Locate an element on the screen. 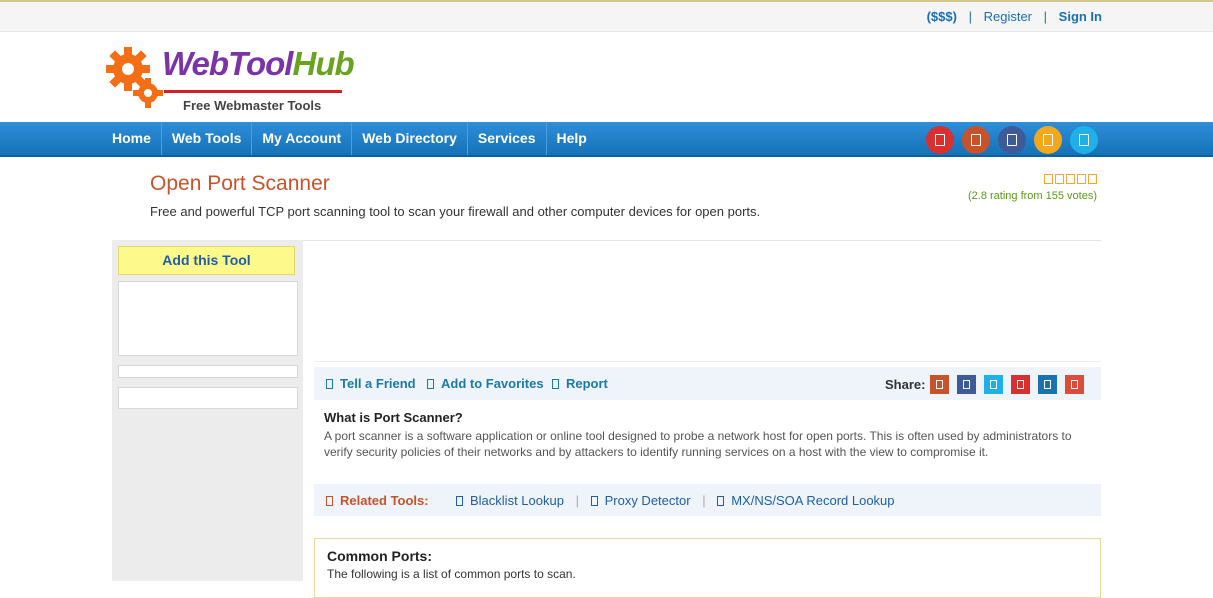 The image size is (1213, 598). tell-friend-link: Tell a Friend is located at coordinates (371, 383).